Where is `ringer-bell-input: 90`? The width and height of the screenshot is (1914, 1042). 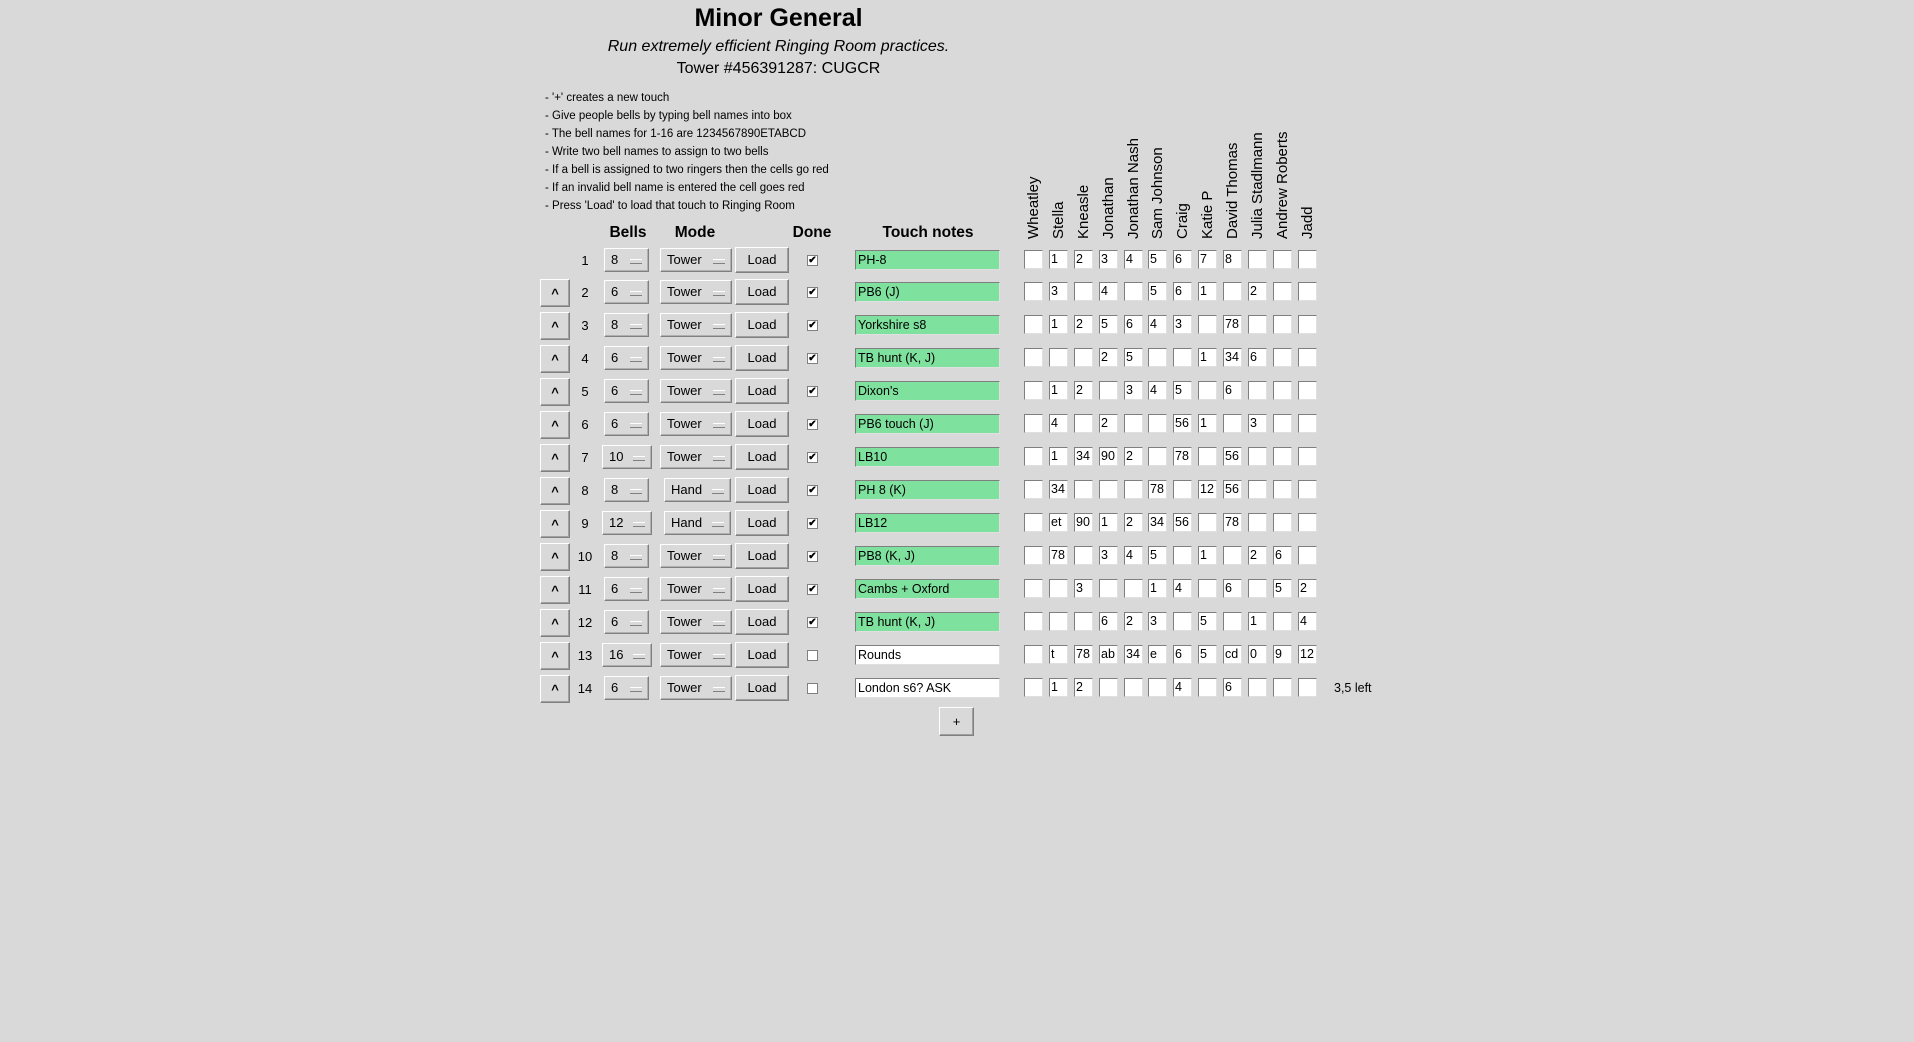 ringer-bell-input: 90 is located at coordinates (1108, 456).